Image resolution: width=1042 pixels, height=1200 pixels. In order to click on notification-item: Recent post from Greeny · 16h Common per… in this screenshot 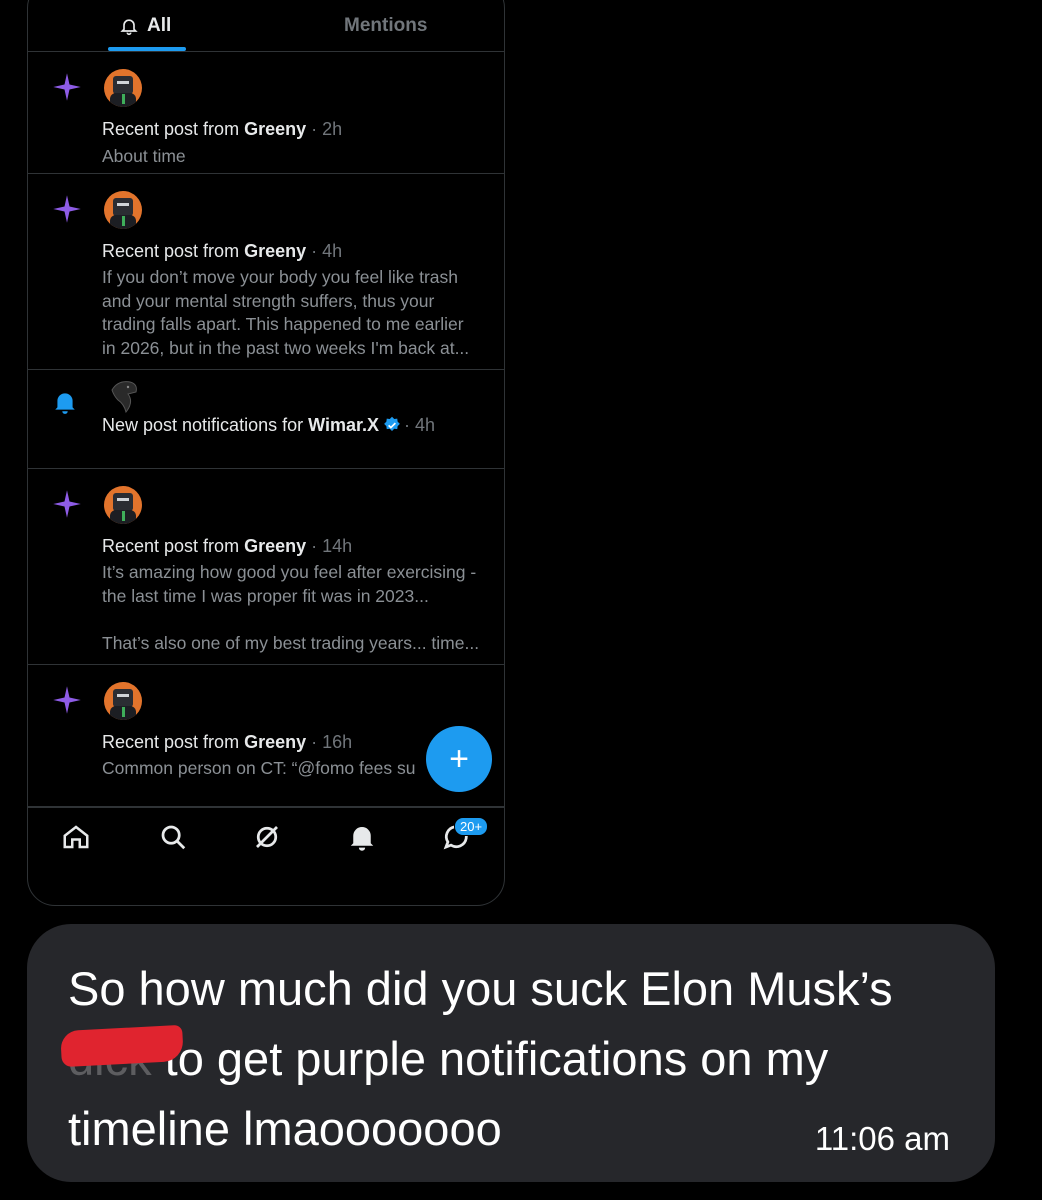, I will do `click(266, 736)`.